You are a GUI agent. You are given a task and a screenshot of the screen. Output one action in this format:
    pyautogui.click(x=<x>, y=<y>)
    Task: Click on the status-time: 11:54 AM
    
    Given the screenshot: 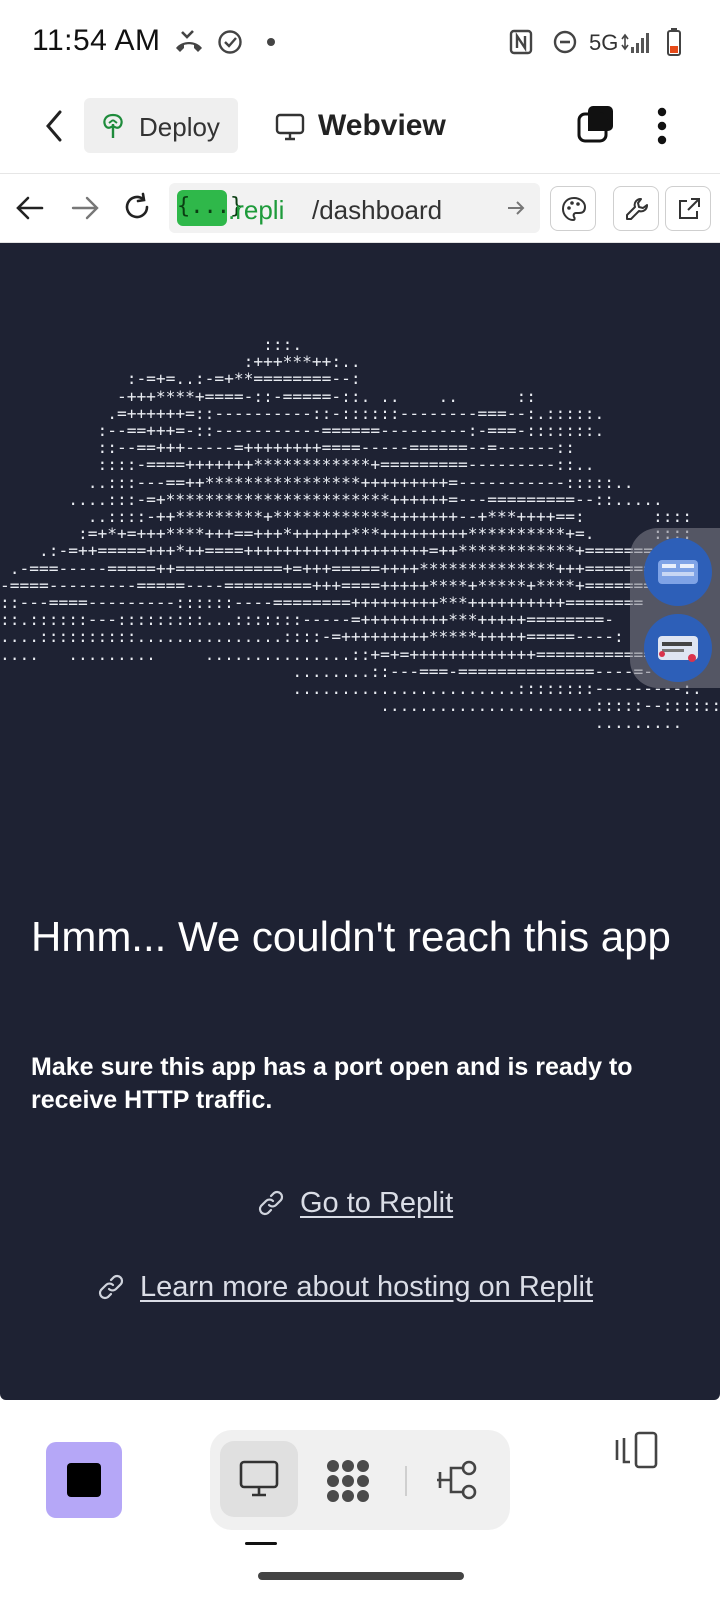 What is the action you would take?
    pyautogui.click(x=96, y=40)
    